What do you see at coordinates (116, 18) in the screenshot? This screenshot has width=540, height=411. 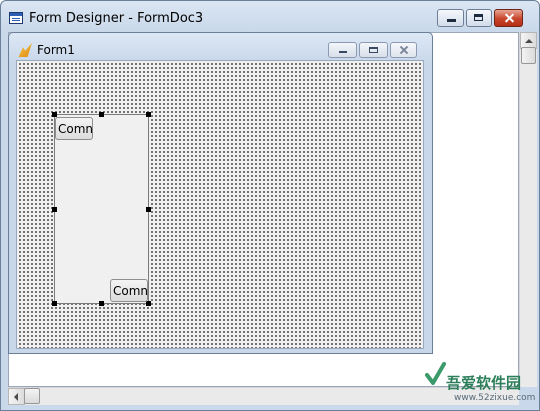 I see `window-title: Form Designer - FormDoc3` at bounding box center [116, 18].